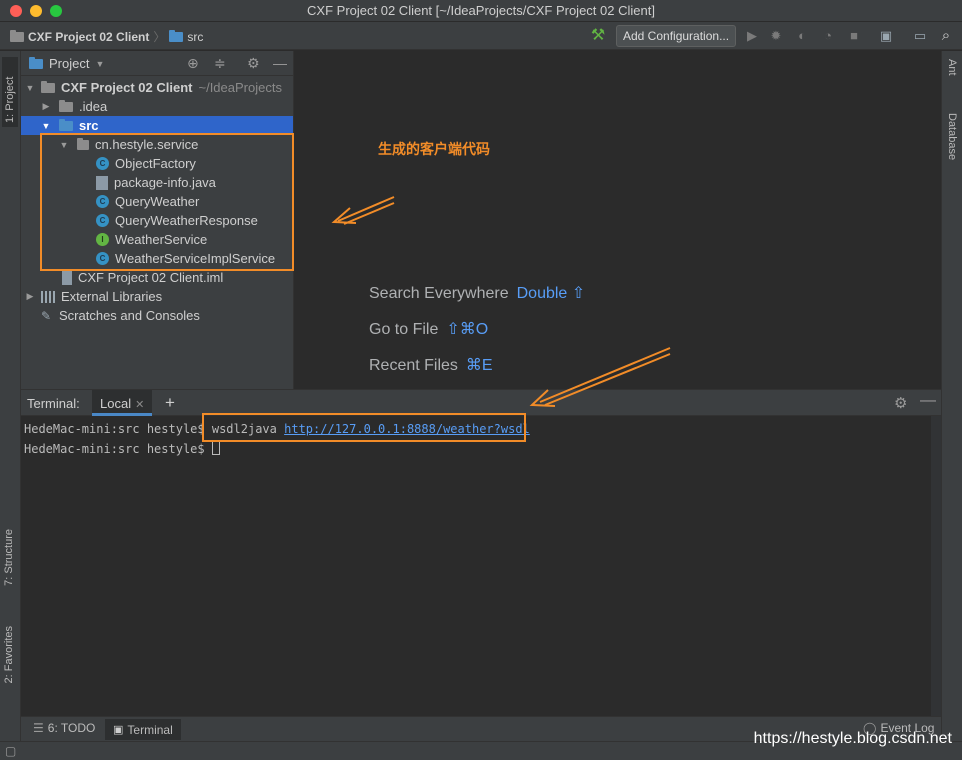  Describe the element at coordinates (854, 36) in the screenshot. I see `stop-icon: ■` at that location.